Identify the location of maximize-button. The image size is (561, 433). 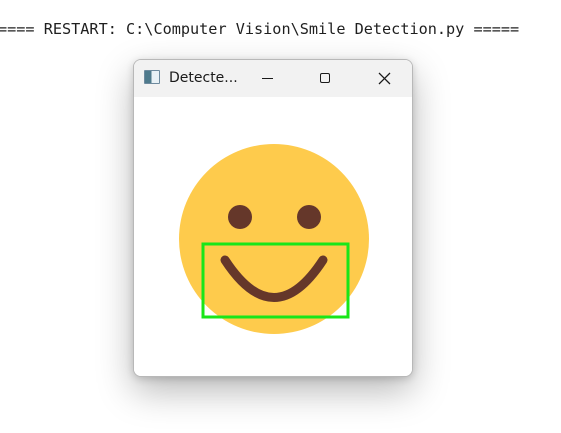
(325, 78).